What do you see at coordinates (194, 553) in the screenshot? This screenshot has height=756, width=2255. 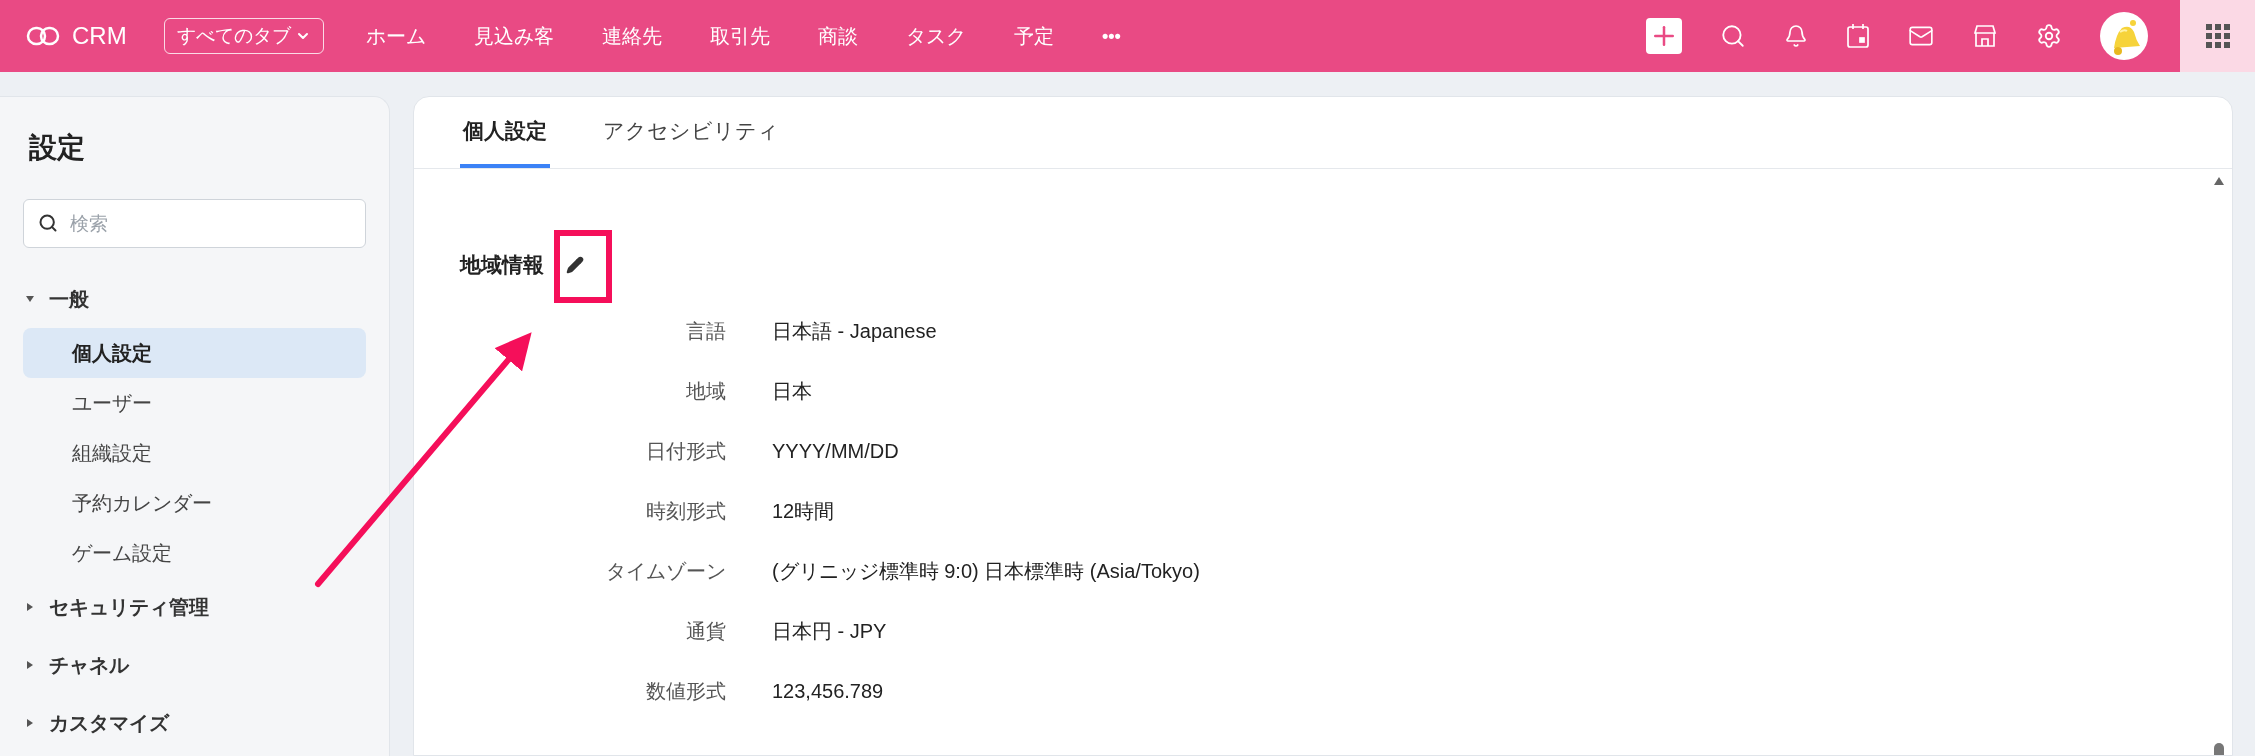 I see `sidebar-item: ゲーム設定` at bounding box center [194, 553].